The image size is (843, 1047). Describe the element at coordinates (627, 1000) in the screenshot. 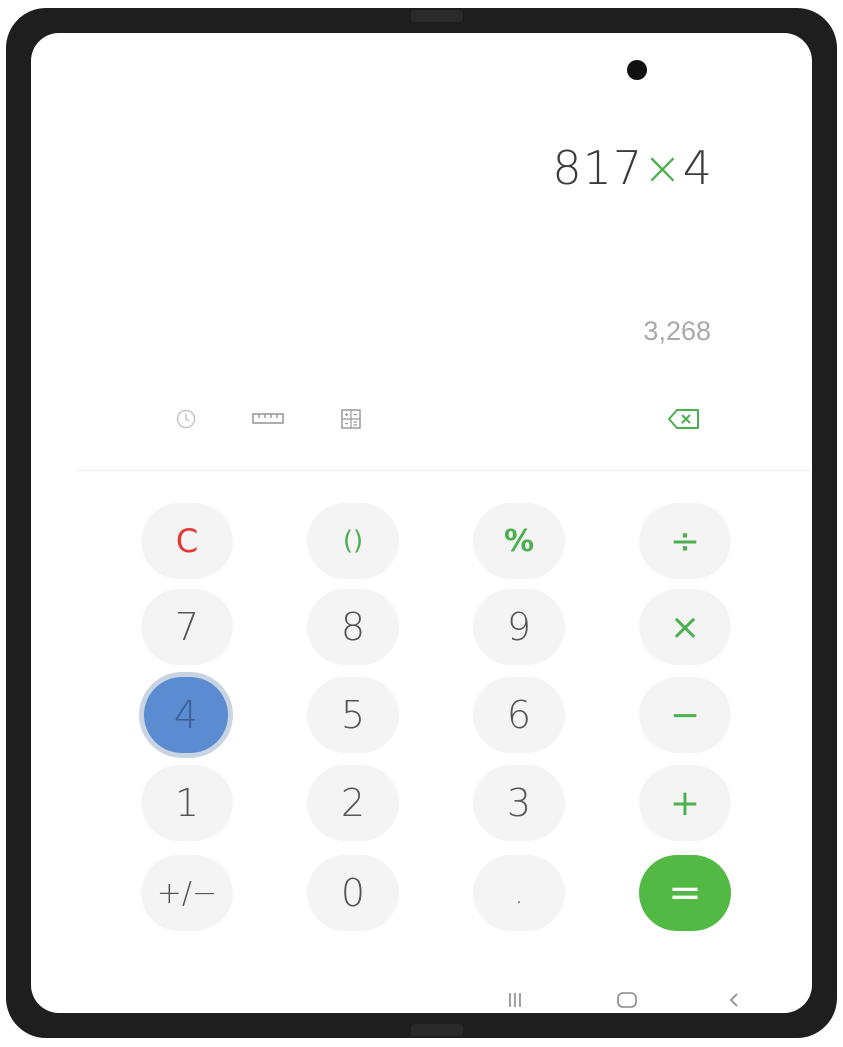

I see `home-icon` at that location.